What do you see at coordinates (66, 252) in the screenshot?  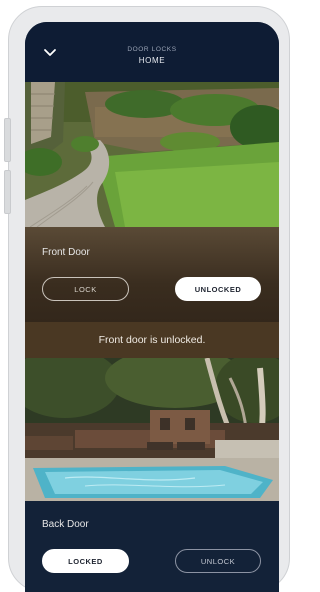 I see `front-door-name: Front Door` at bounding box center [66, 252].